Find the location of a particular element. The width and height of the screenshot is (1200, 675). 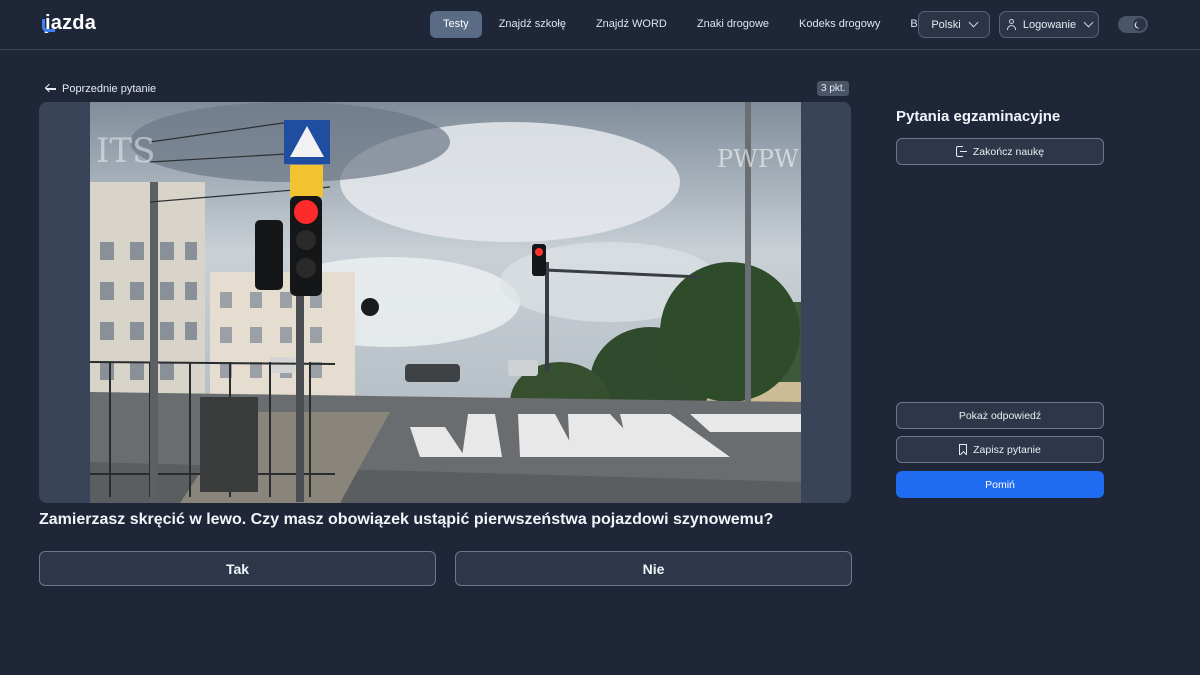

answer-button-tak: Tak is located at coordinates (237, 568).